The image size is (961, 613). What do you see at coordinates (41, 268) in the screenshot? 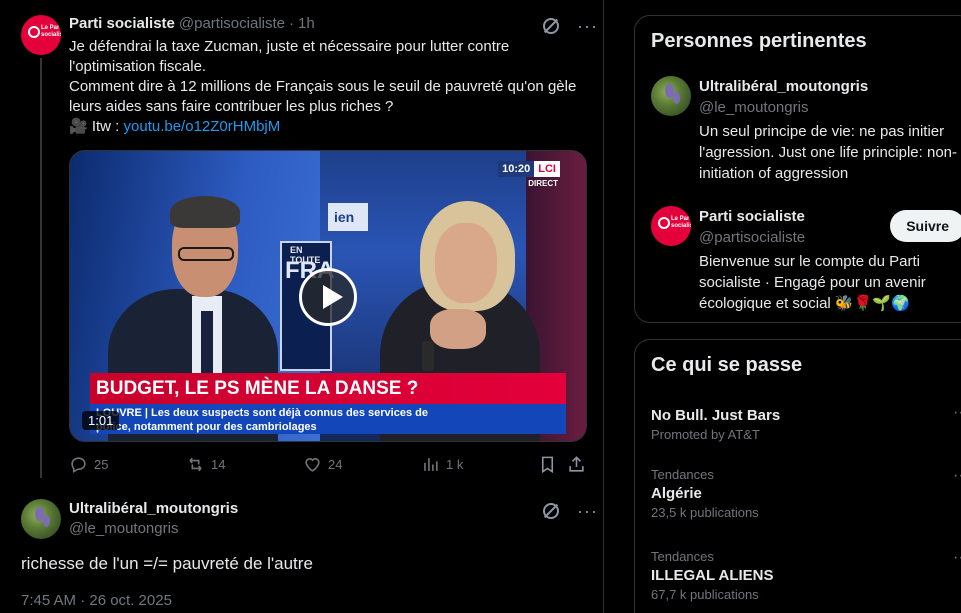
I see `thread-line` at bounding box center [41, 268].